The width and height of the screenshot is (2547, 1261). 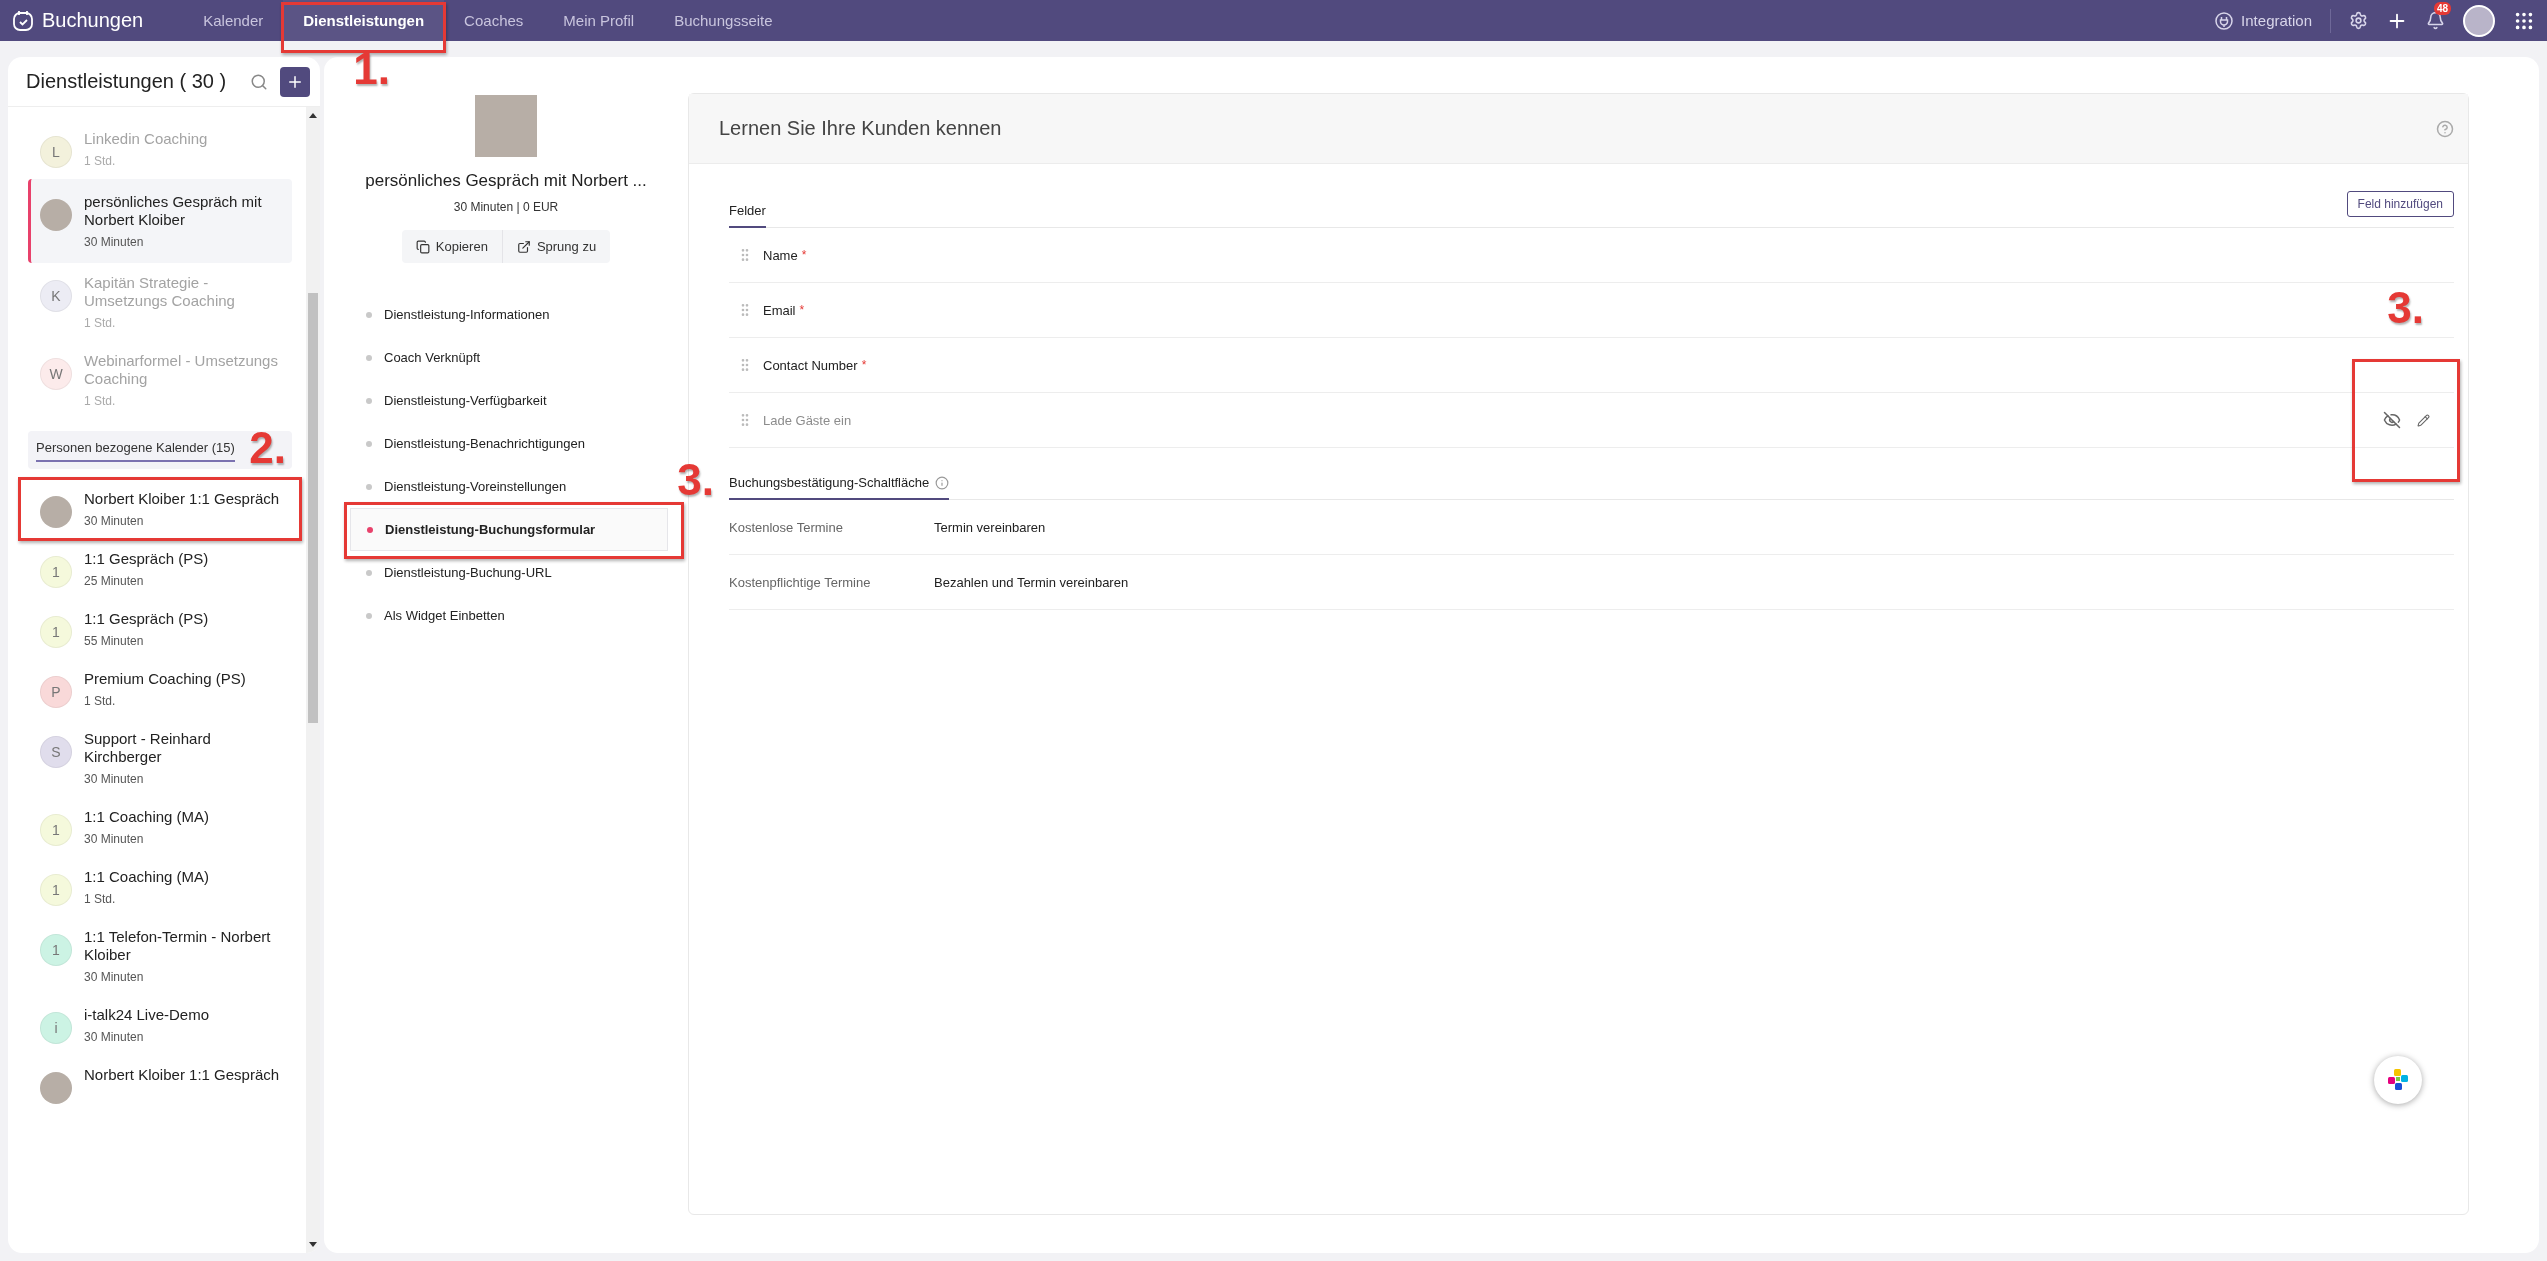 What do you see at coordinates (160, 887) in the screenshot?
I see `service-item: 1 1:1 Coaching (MA) 1 Std.` at bounding box center [160, 887].